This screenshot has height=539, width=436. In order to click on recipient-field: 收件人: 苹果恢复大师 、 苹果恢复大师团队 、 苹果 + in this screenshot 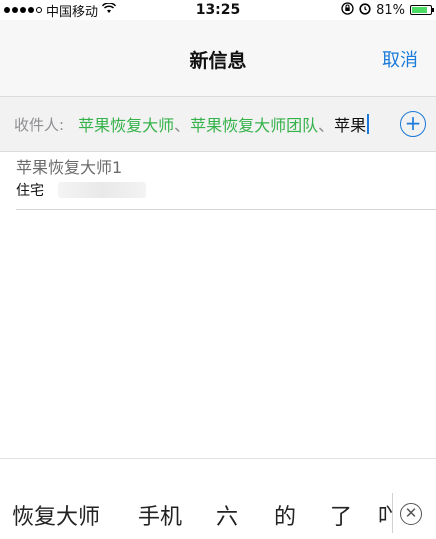, I will do `click(218, 124)`.